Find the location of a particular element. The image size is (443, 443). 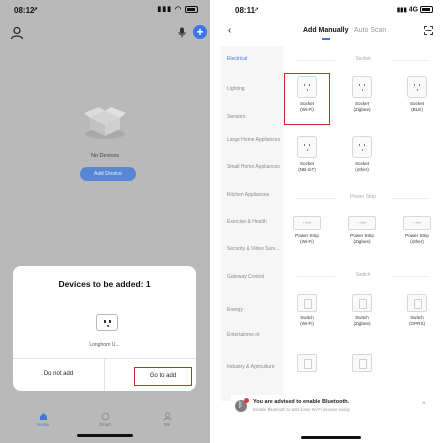

device-power-strip-zigbee: ▫ ▿▿▿ Power Strip (Zigbee) is located at coordinates (362, 230).